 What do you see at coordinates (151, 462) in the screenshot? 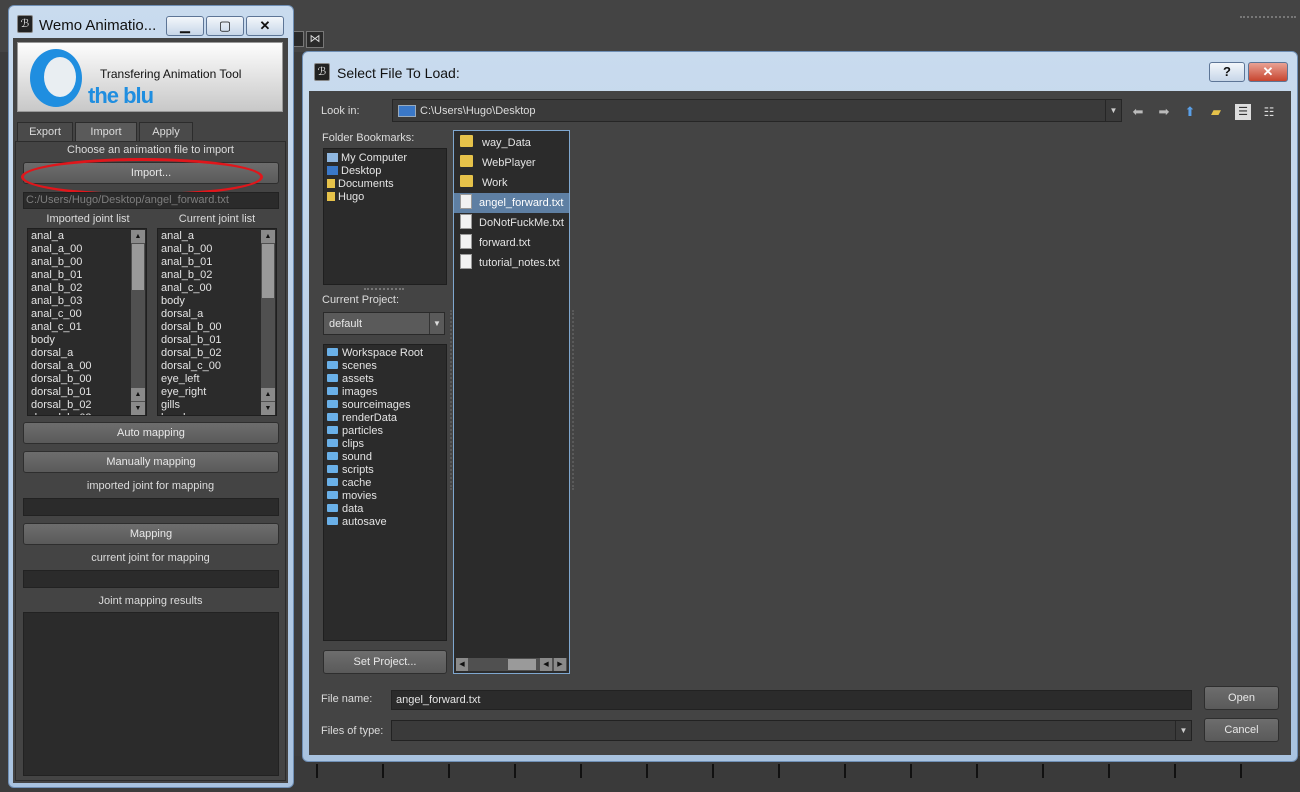
I see `manual-mapping-button: Manually mapping` at bounding box center [151, 462].